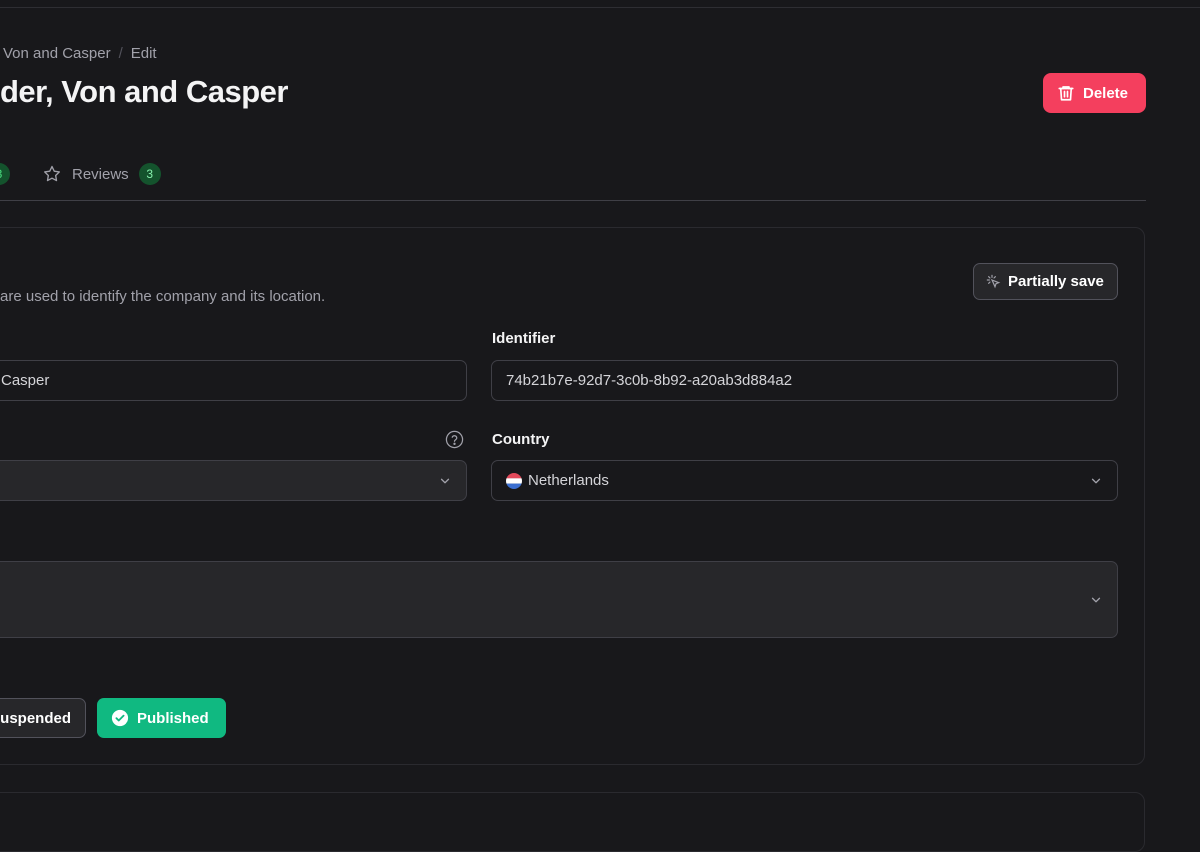 This screenshot has width=1200, height=852. I want to click on identifier-input: 74b21b7e-92d7-3c0b-8b92-a20ab3d884a2, so click(804, 380).